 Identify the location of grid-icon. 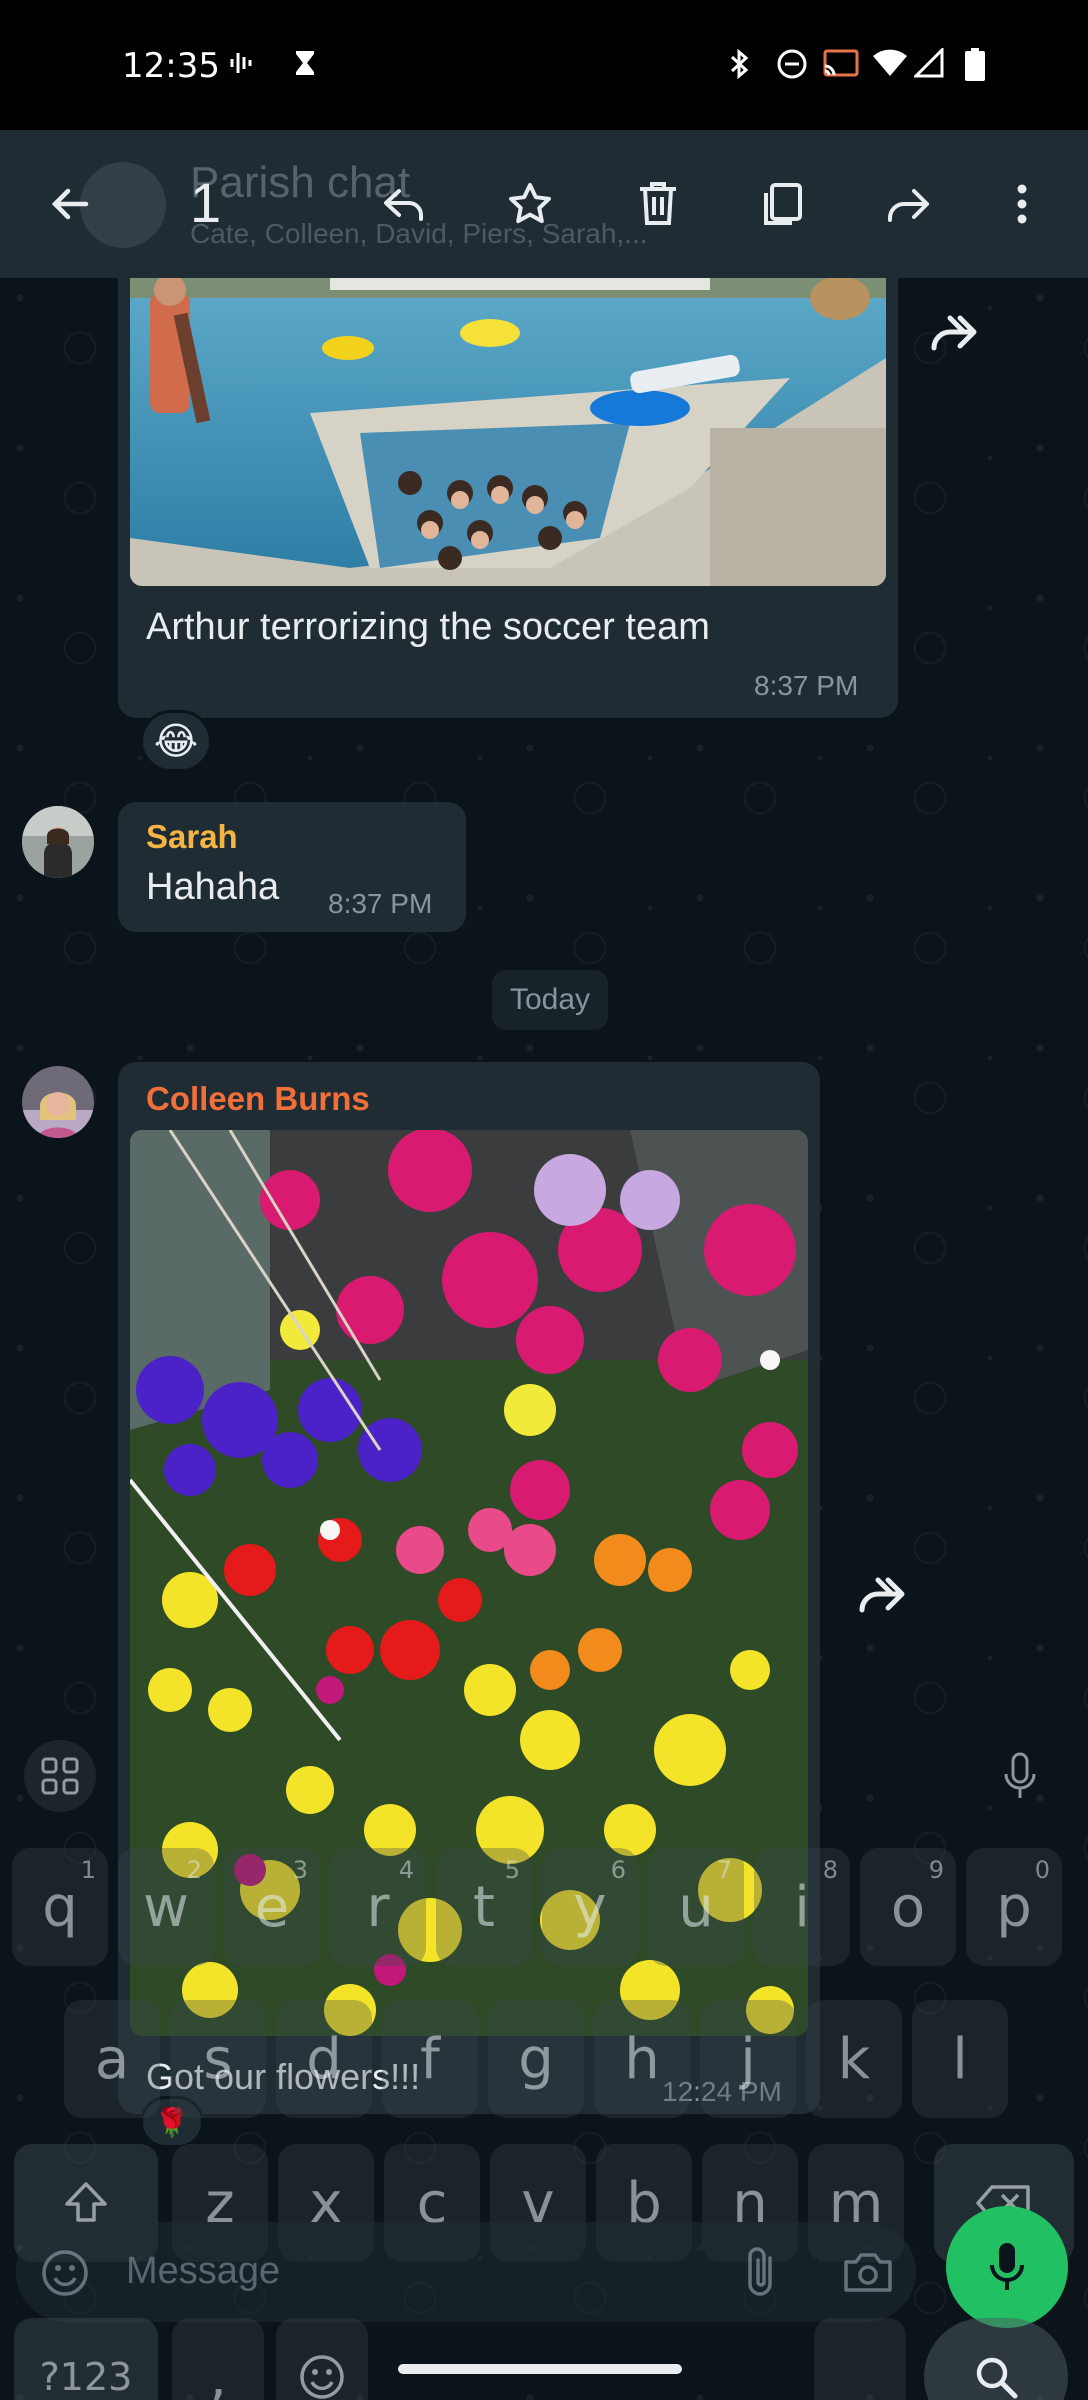
(60, 1776).